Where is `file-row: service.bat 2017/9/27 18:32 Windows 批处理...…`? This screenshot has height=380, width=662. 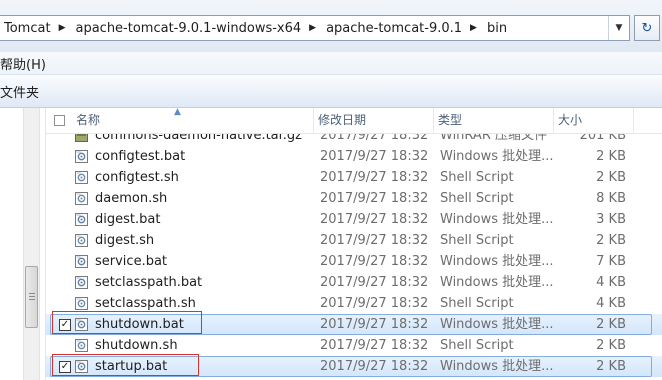
file-row: service.bat 2017/9/27 18:32 Windows 批处理...… is located at coordinates (354, 261).